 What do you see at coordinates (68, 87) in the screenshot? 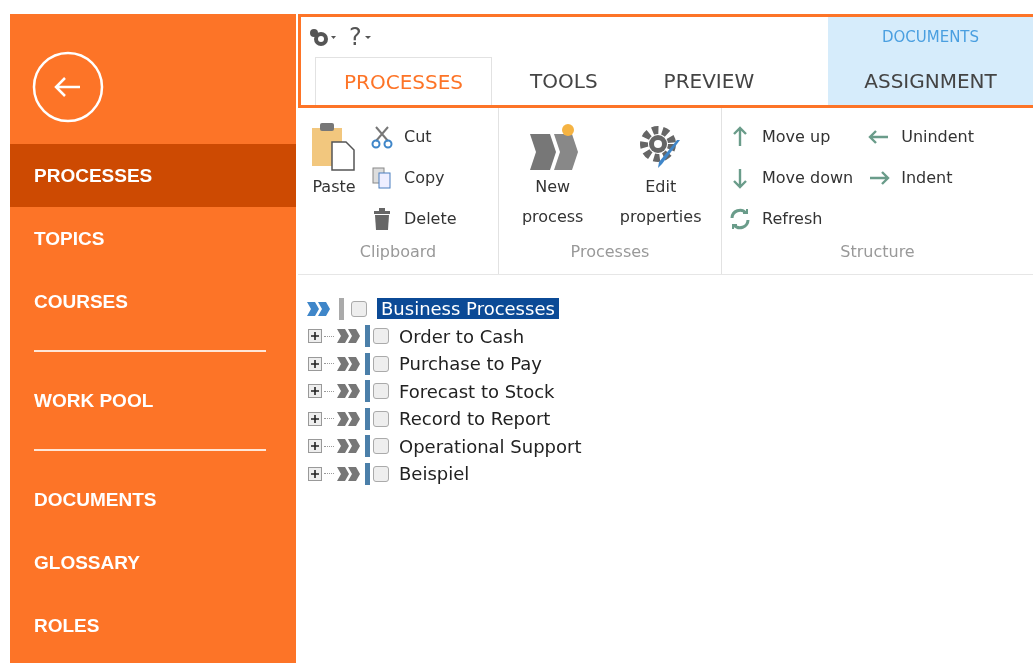
I see `back-button` at bounding box center [68, 87].